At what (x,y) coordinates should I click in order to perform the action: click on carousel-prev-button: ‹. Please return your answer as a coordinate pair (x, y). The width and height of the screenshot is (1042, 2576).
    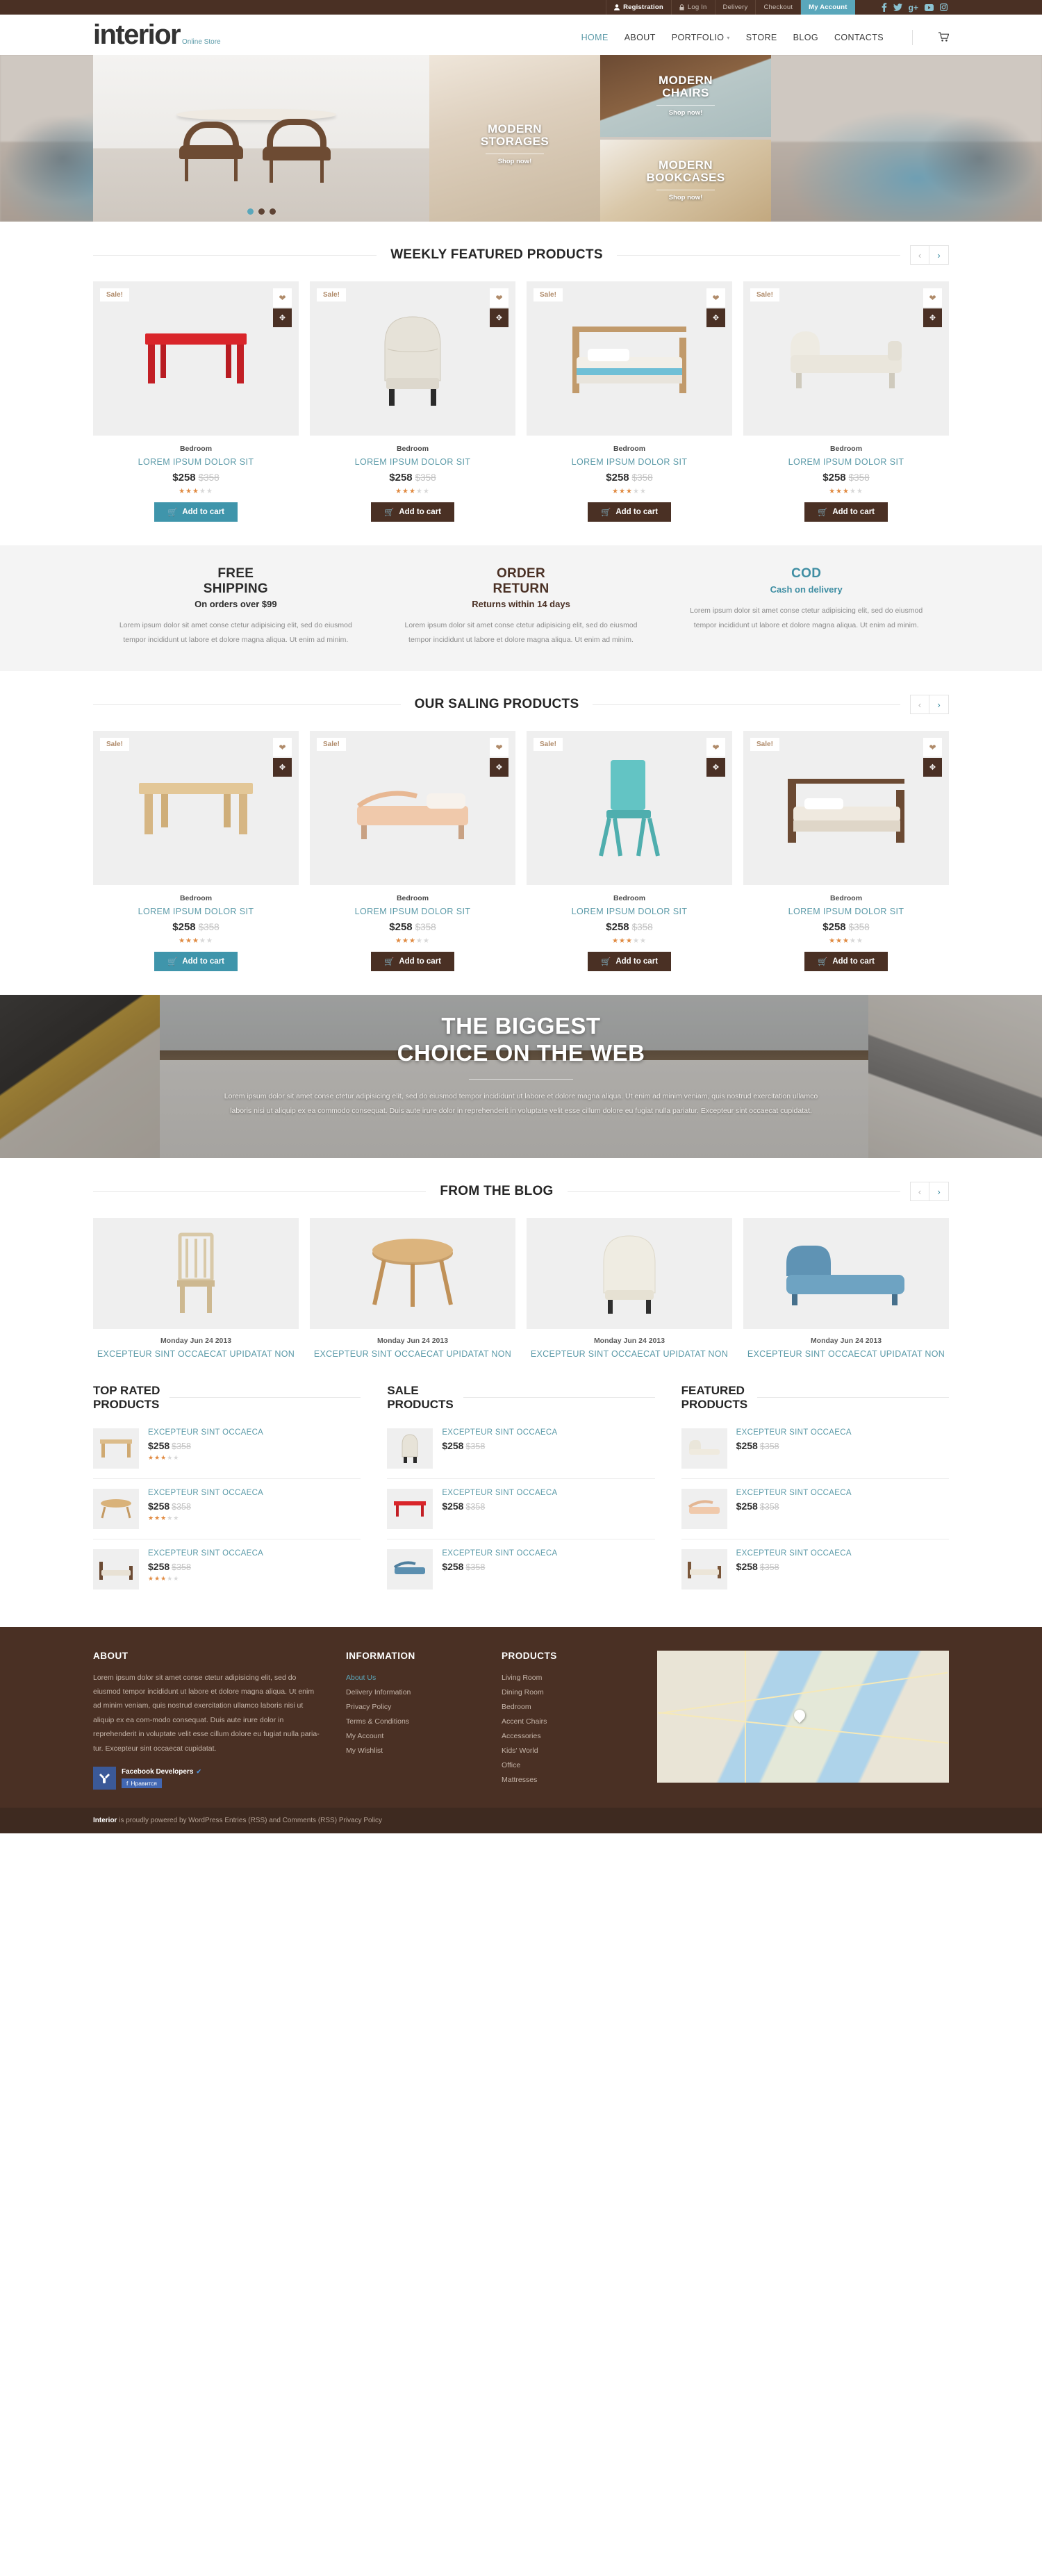
    Looking at the image, I should click on (919, 1192).